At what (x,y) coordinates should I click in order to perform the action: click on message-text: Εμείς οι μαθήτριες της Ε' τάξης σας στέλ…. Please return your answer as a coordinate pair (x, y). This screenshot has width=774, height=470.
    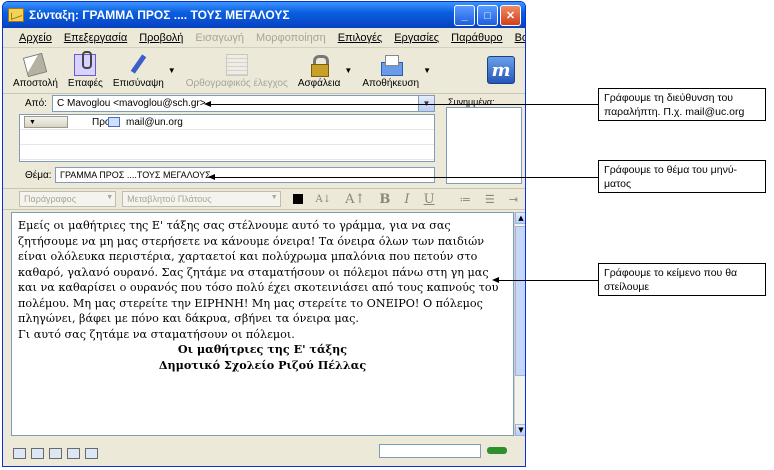
    Looking at the image, I should click on (258, 272).